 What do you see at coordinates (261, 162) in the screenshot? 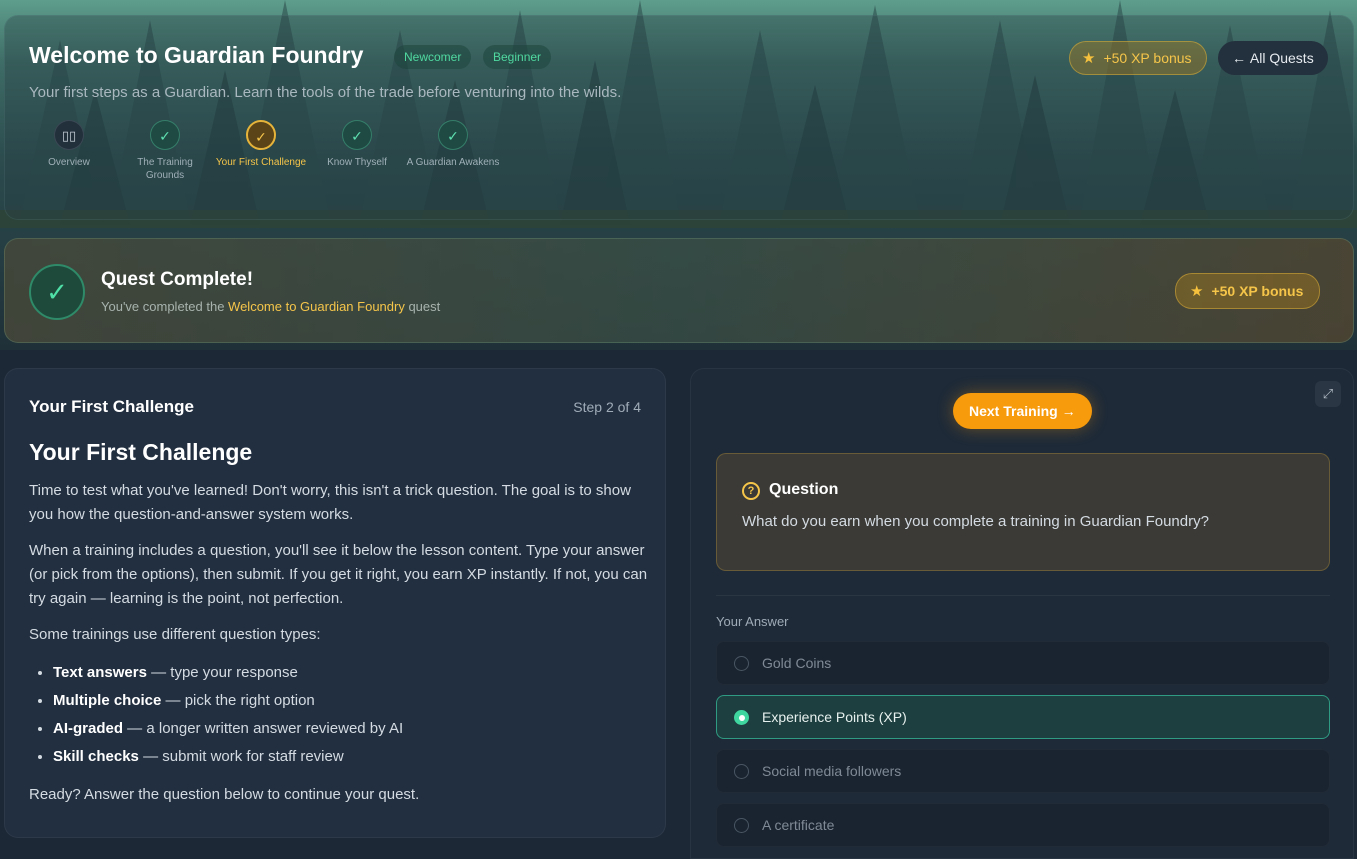
I see `step-label: Your First Challenge` at bounding box center [261, 162].